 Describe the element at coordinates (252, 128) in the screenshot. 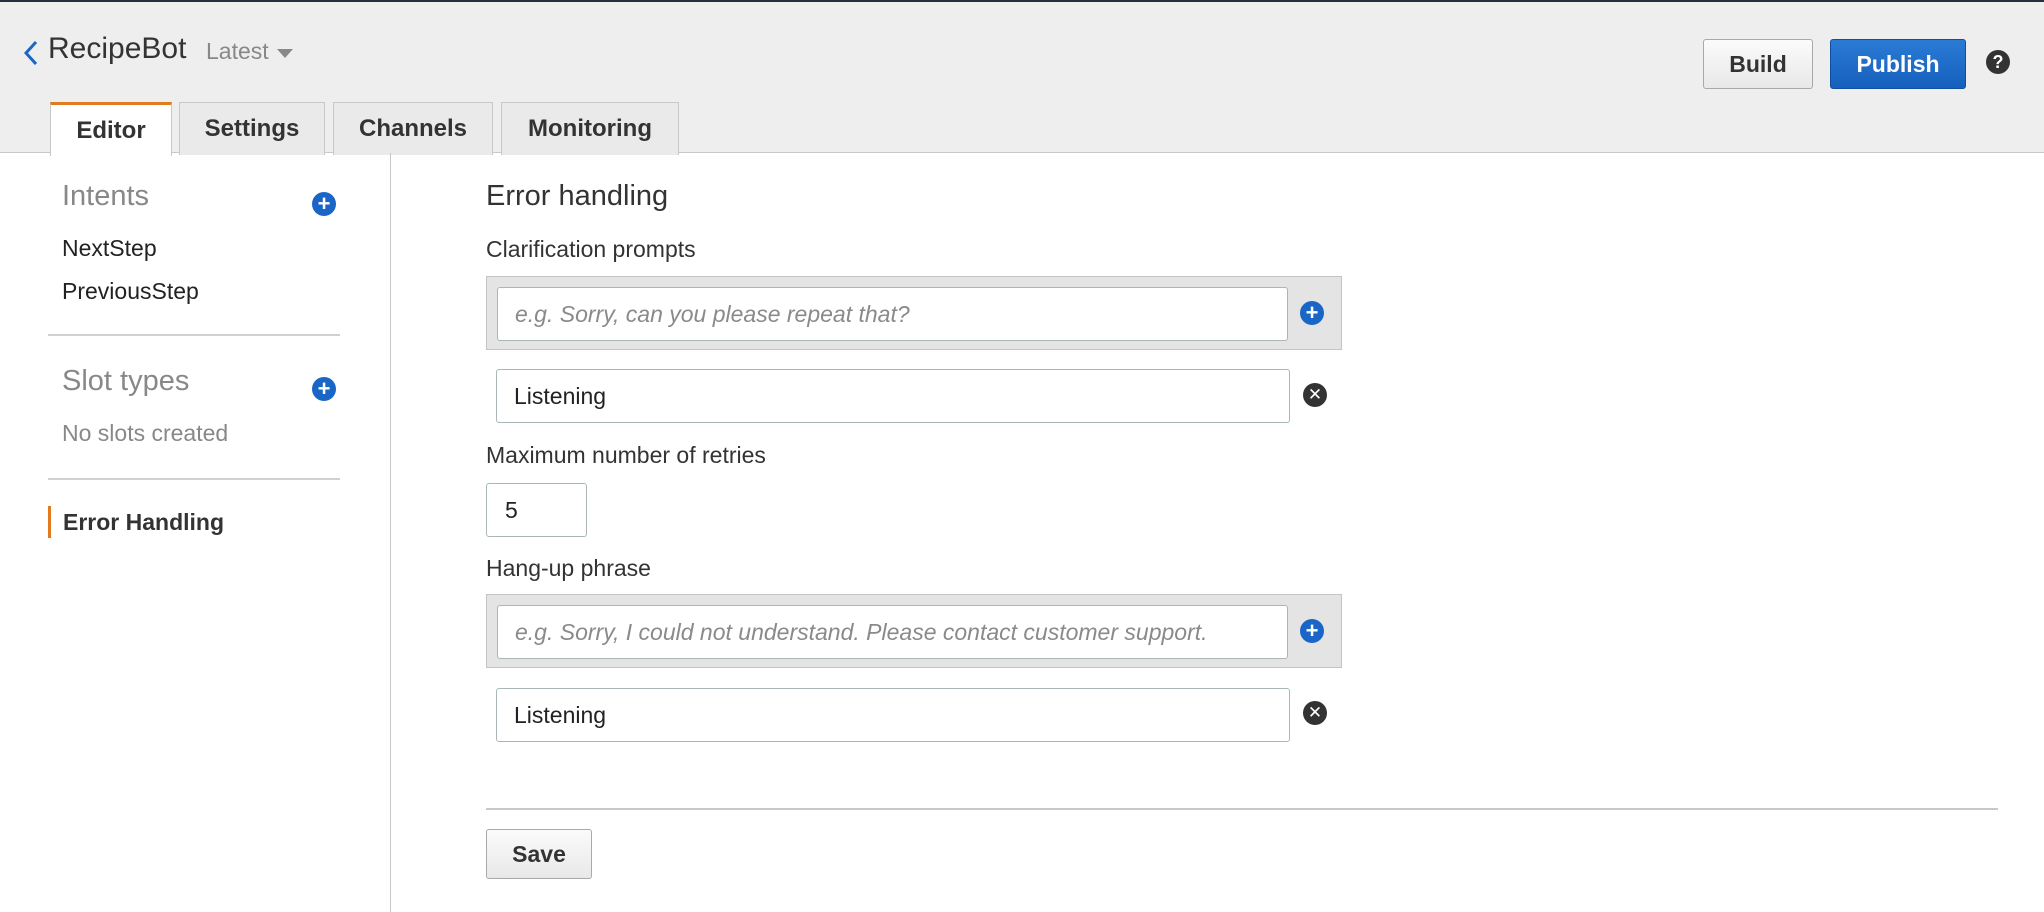

I see `tab-settings: Settings` at that location.